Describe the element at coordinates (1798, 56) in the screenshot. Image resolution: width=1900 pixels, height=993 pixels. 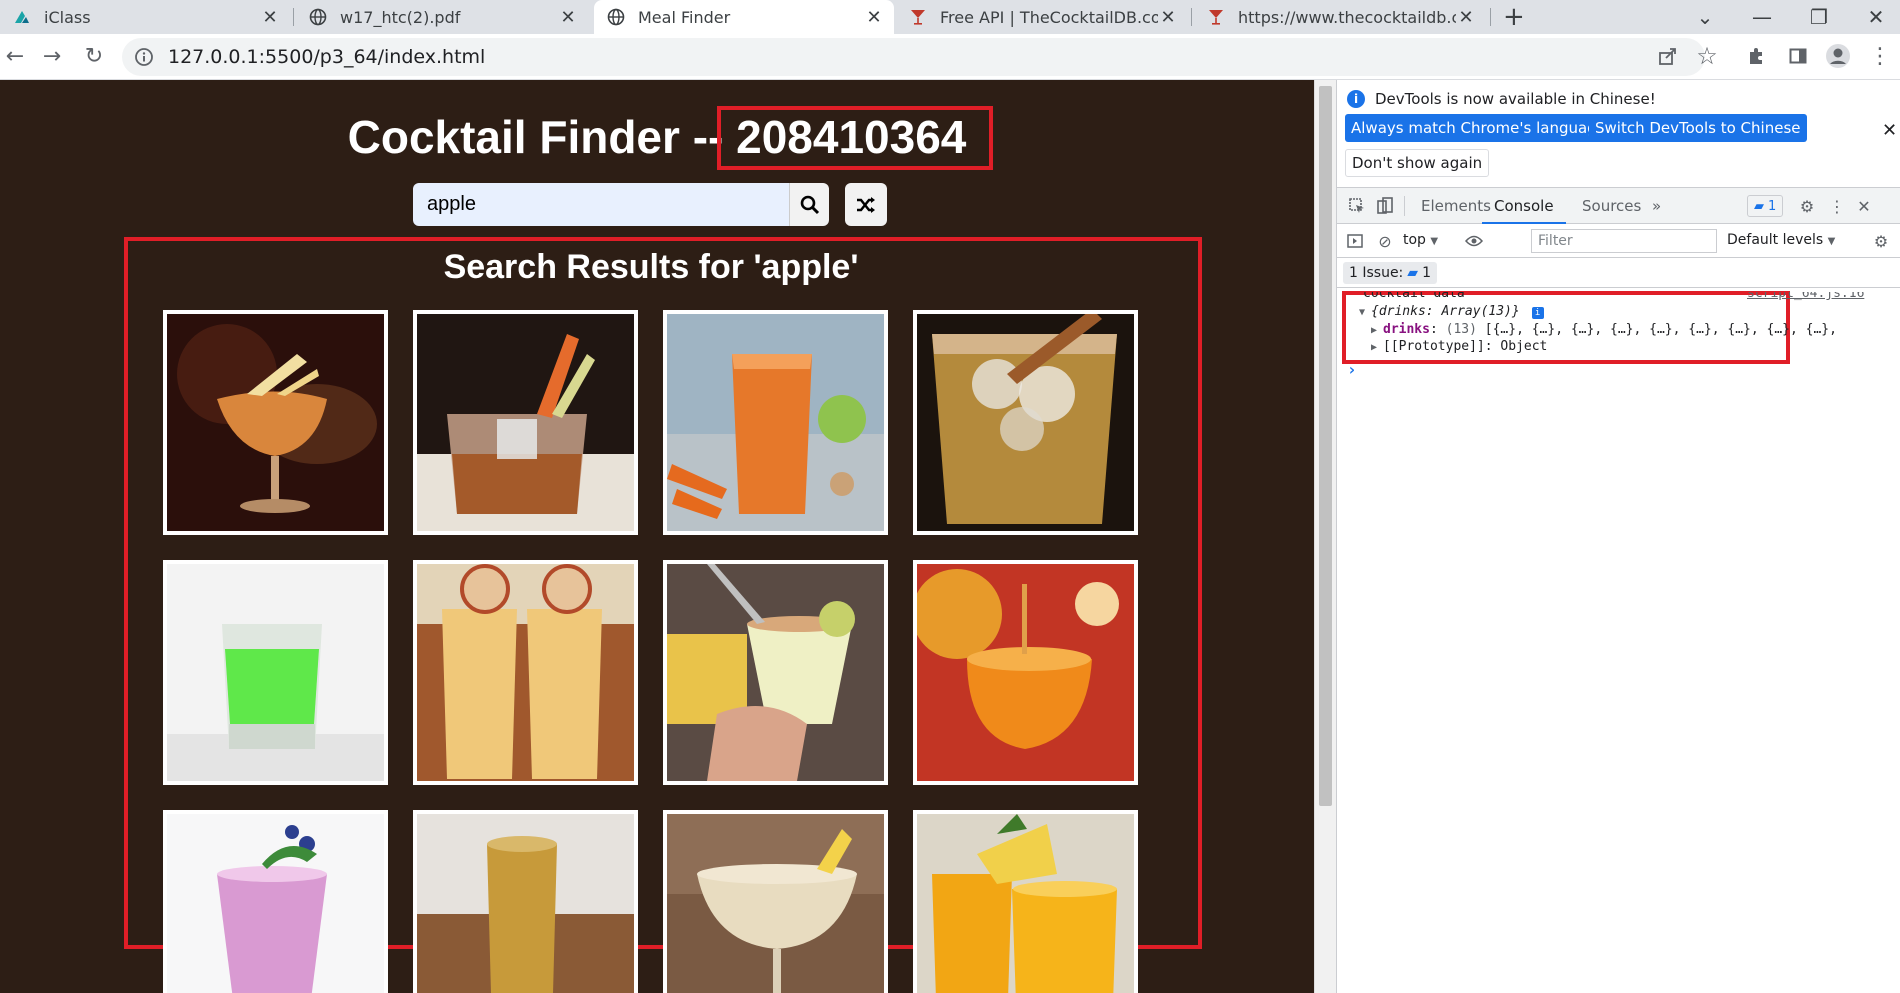
I see `side-panel-icon` at that location.